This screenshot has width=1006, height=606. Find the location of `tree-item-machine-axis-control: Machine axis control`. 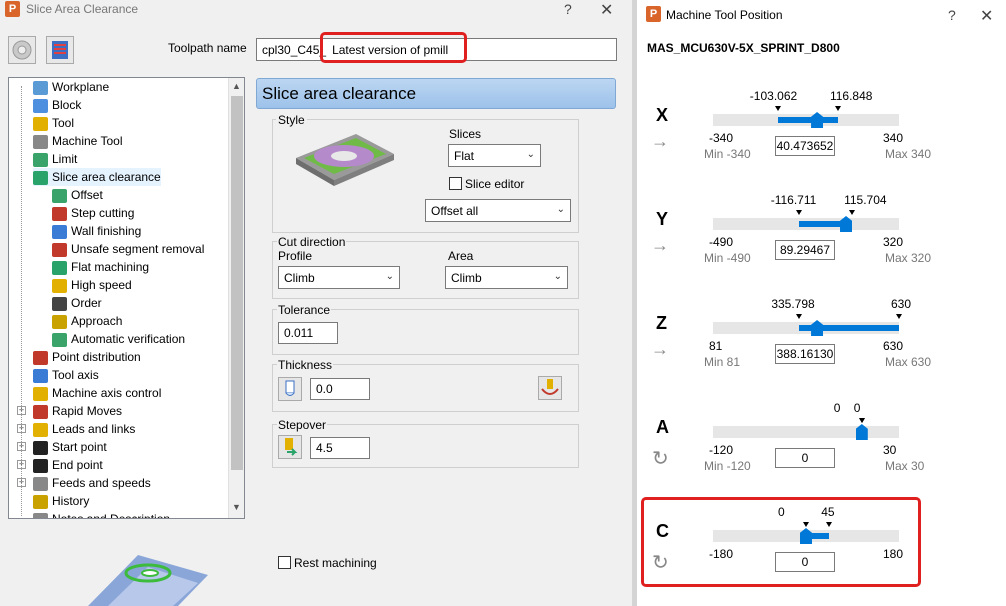

tree-item-machine-axis-control: Machine axis control is located at coordinates (97, 393).